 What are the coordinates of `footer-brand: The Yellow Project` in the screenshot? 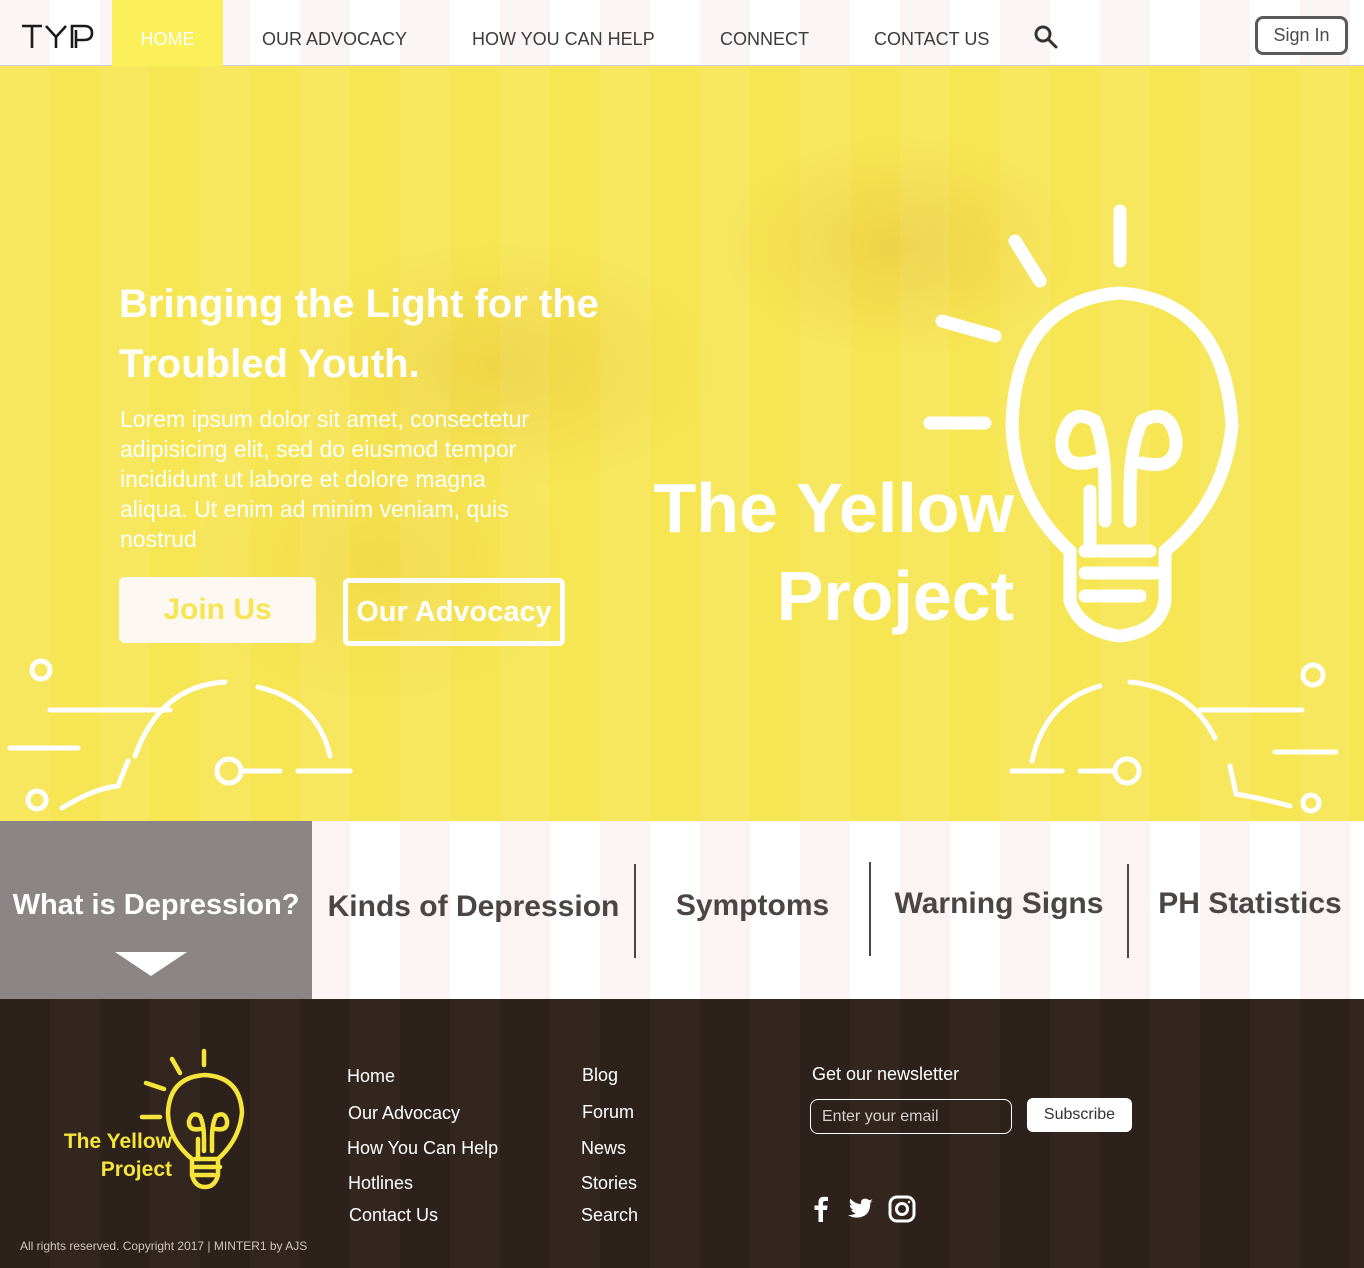 It's located at (112, 1156).